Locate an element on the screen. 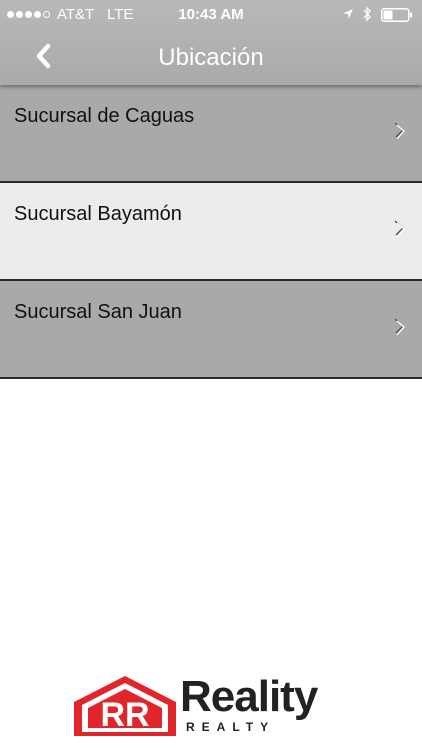  branch-item-san-juan: Sucursal San Juan is located at coordinates (211, 330).